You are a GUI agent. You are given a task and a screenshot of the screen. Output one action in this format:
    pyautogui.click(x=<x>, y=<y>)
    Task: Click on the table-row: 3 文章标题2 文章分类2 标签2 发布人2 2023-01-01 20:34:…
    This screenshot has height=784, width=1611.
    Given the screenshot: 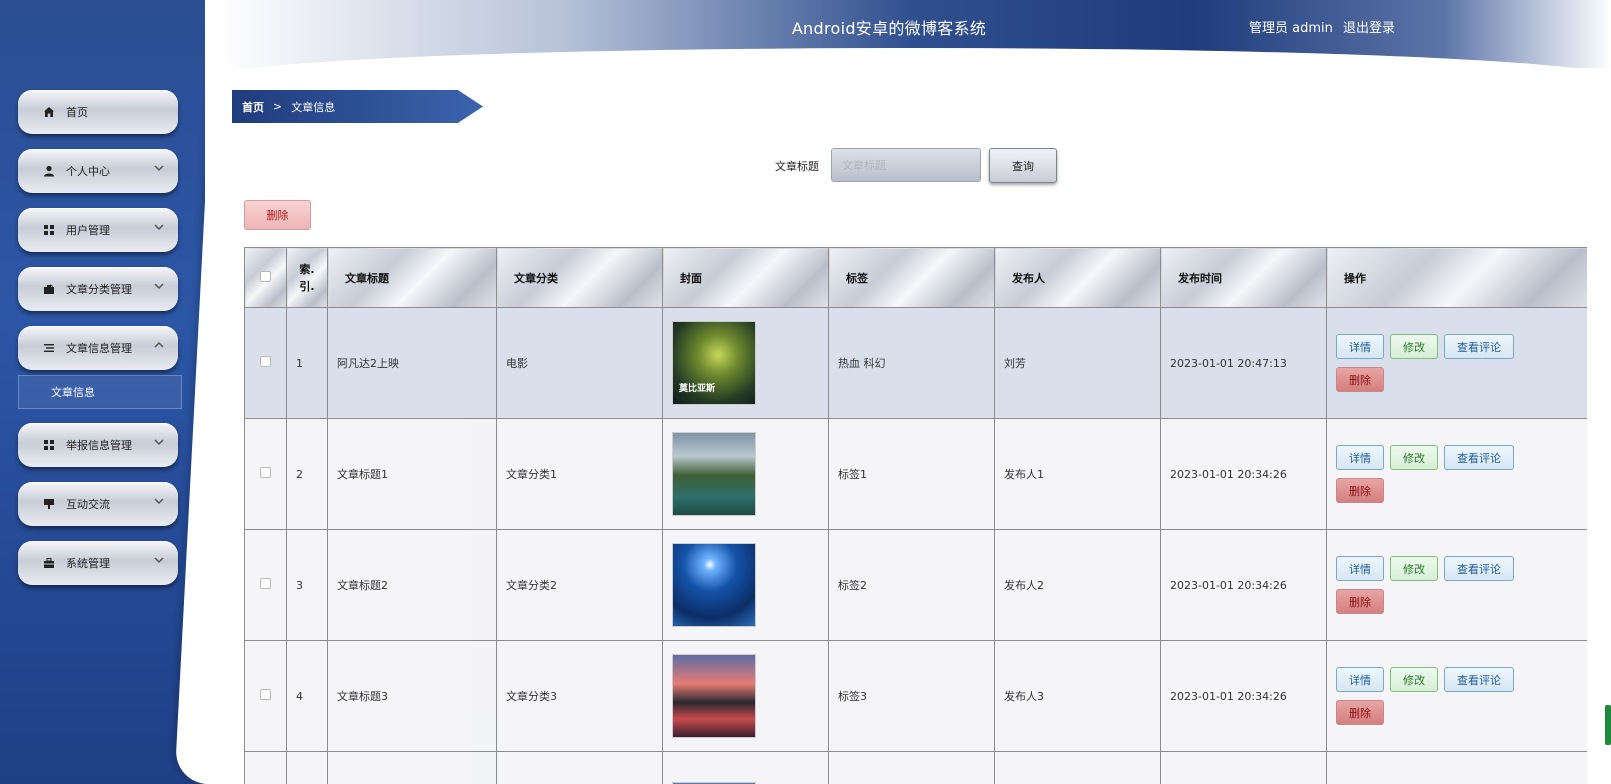 What is the action you would take?
    pyautogui.click(x=915, y=585)
    